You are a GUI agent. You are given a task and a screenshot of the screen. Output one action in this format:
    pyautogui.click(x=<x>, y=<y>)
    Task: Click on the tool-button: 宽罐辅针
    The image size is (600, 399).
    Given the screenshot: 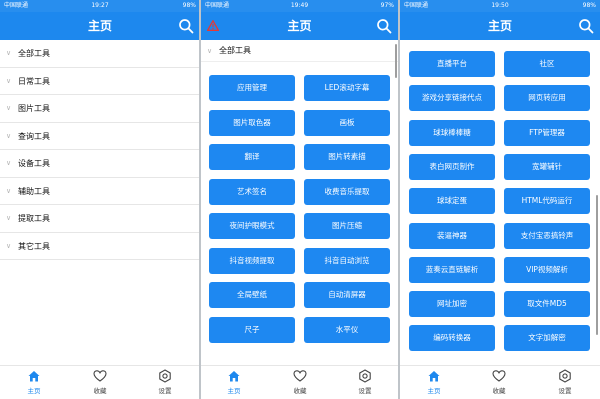 What is the action you would take?
    pyautogui.click(x=547, y=166)
    